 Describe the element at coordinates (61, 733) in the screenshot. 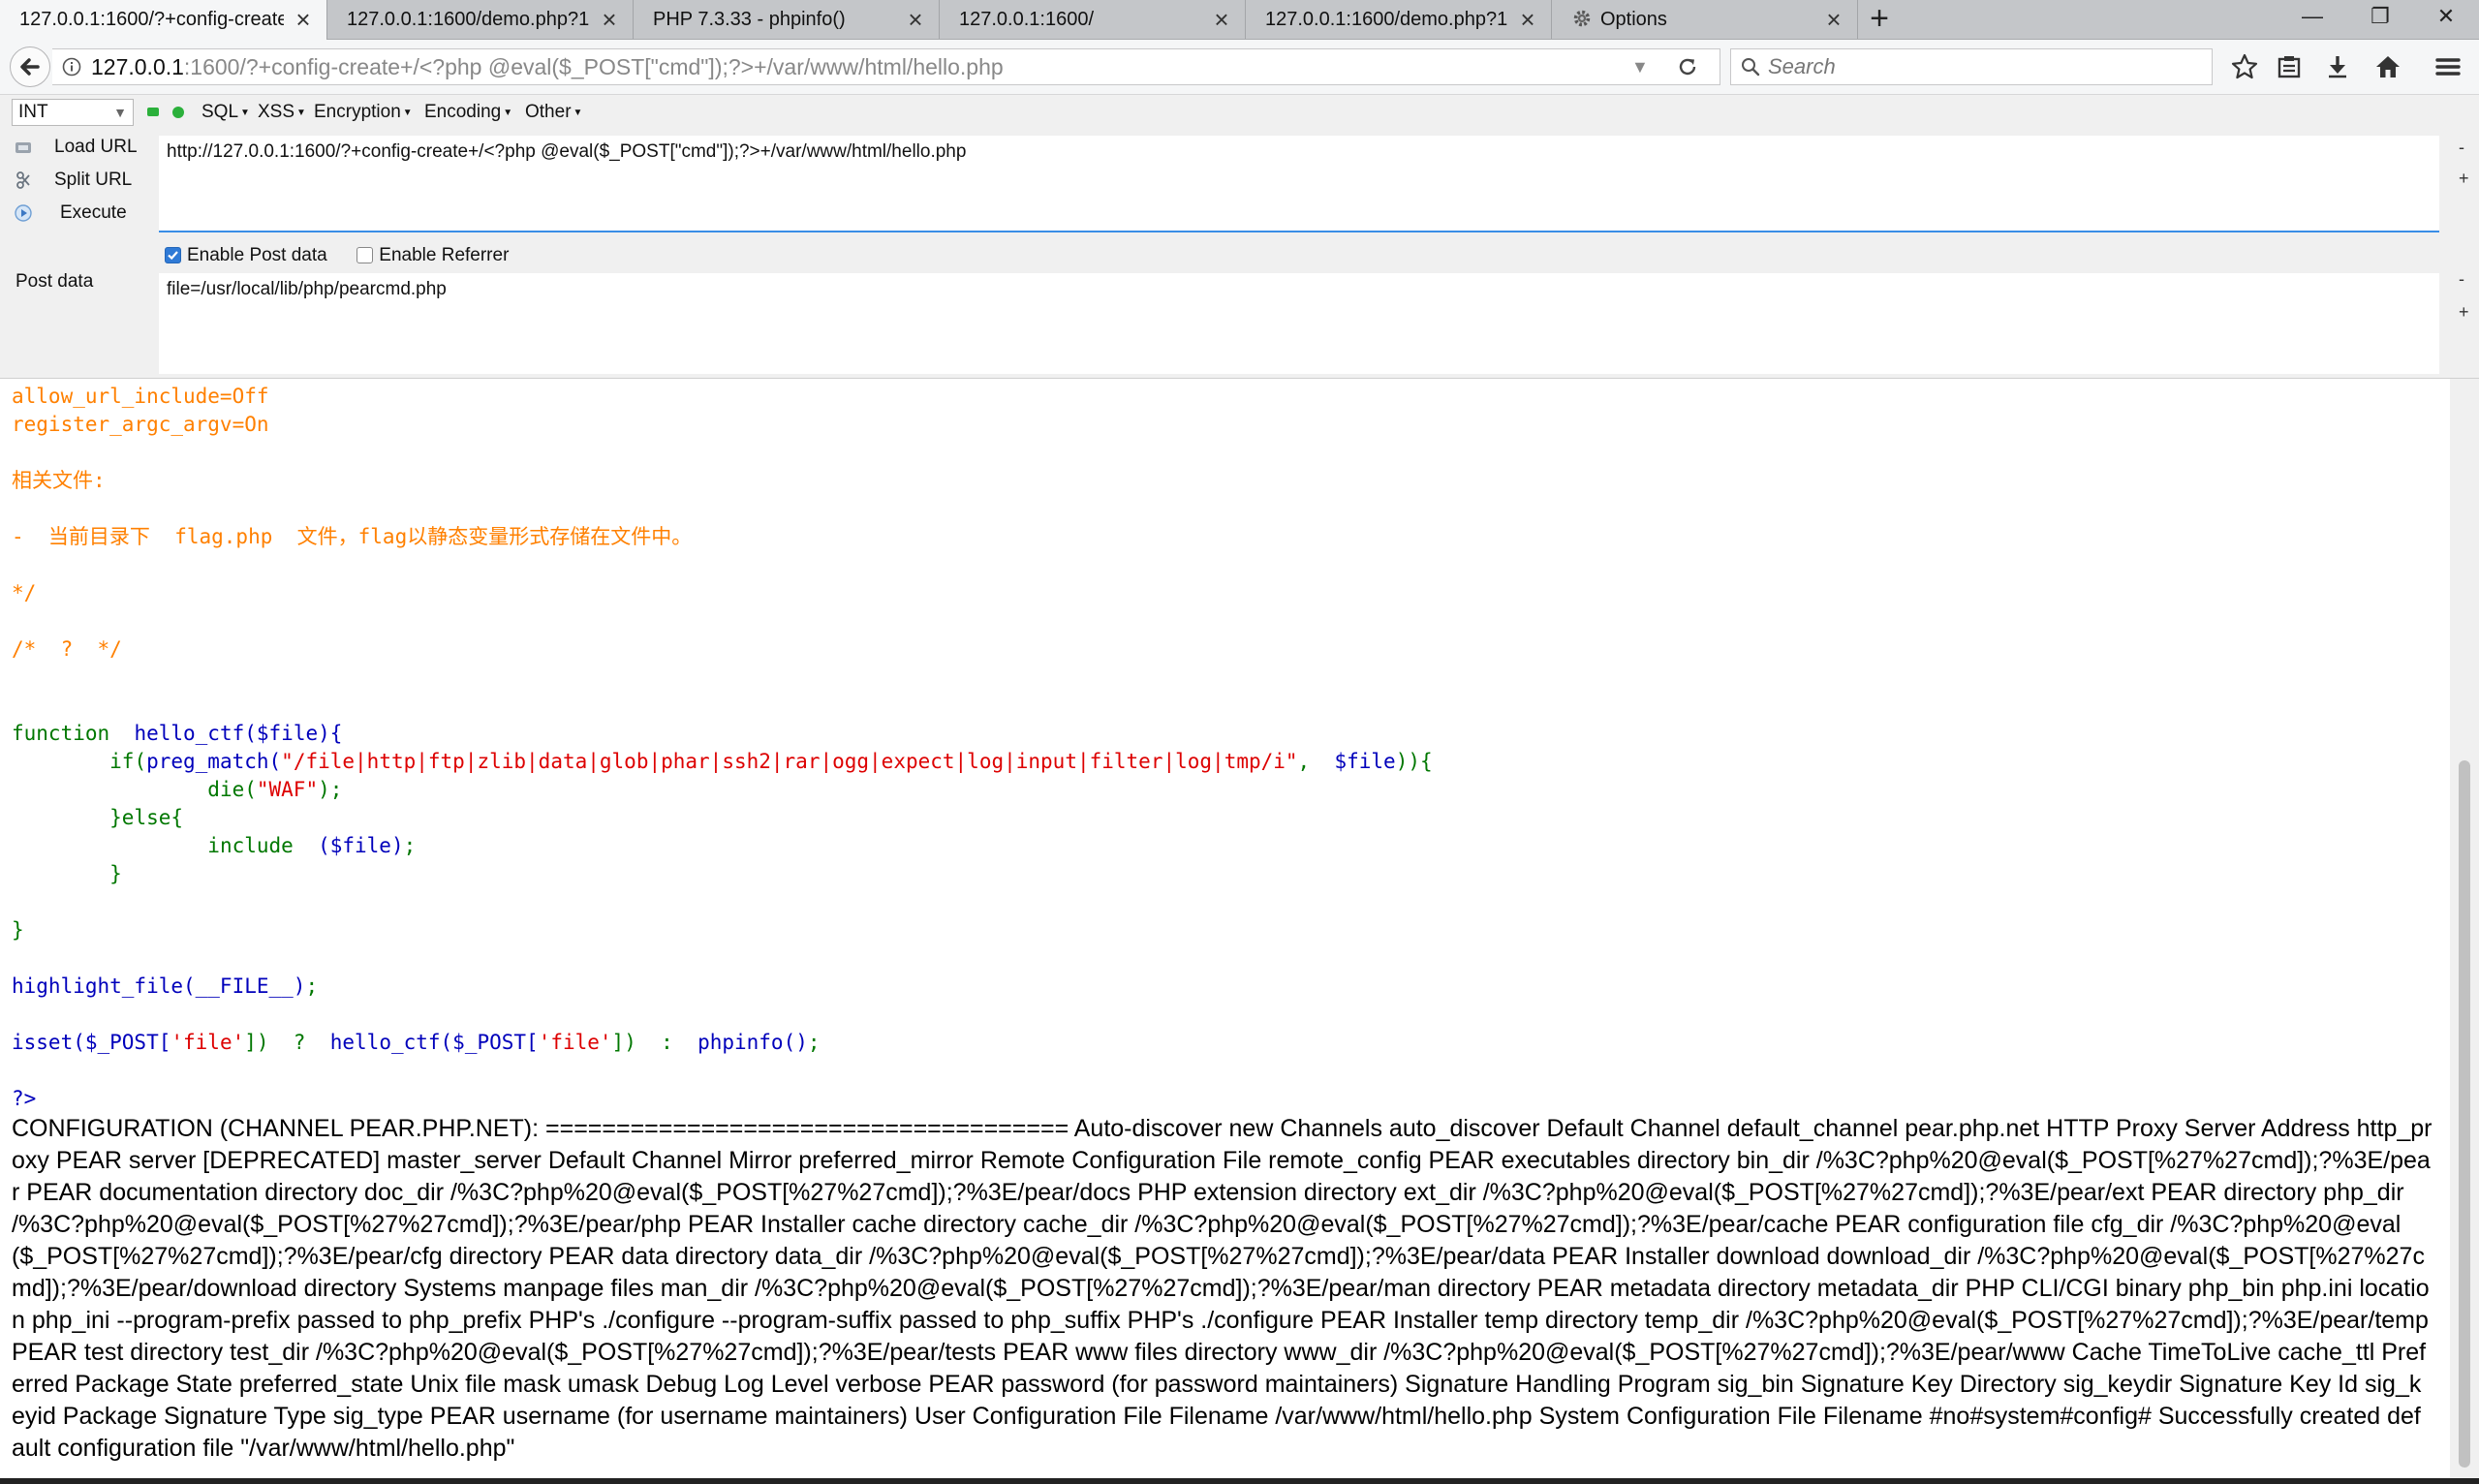

I see `code-keyword: function` at that location.